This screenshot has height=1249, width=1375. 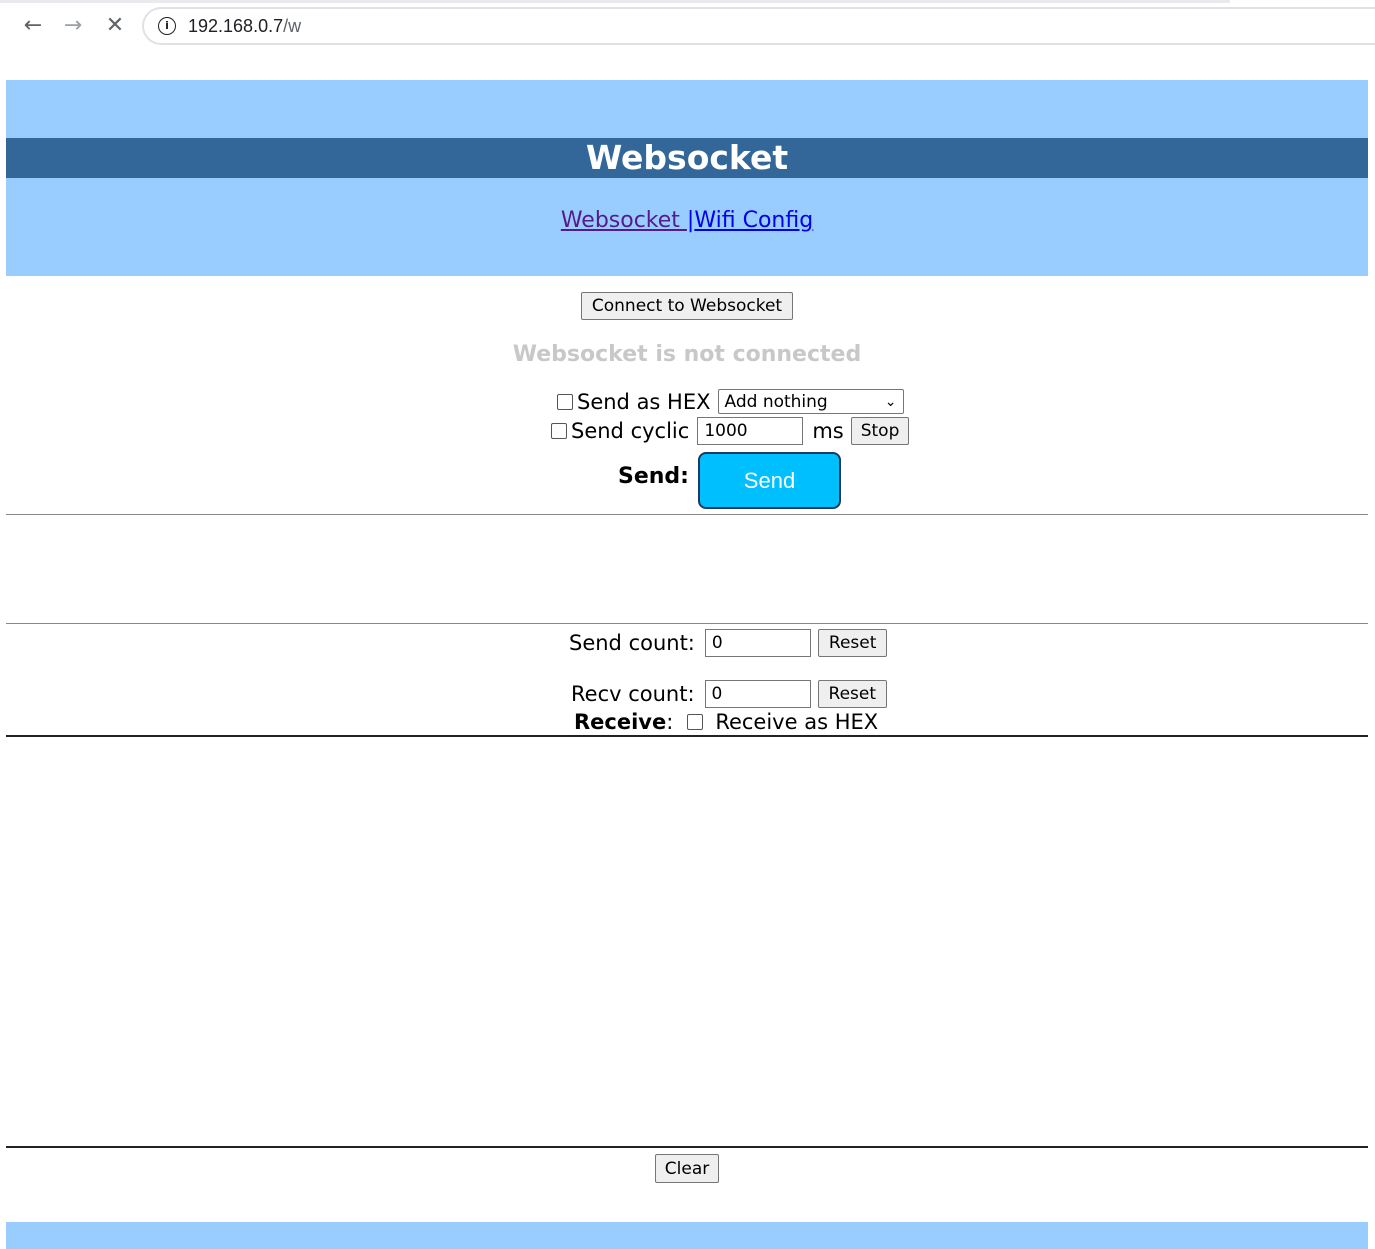 I want to click on site-info-icon: i, so click(x=167, y=26).